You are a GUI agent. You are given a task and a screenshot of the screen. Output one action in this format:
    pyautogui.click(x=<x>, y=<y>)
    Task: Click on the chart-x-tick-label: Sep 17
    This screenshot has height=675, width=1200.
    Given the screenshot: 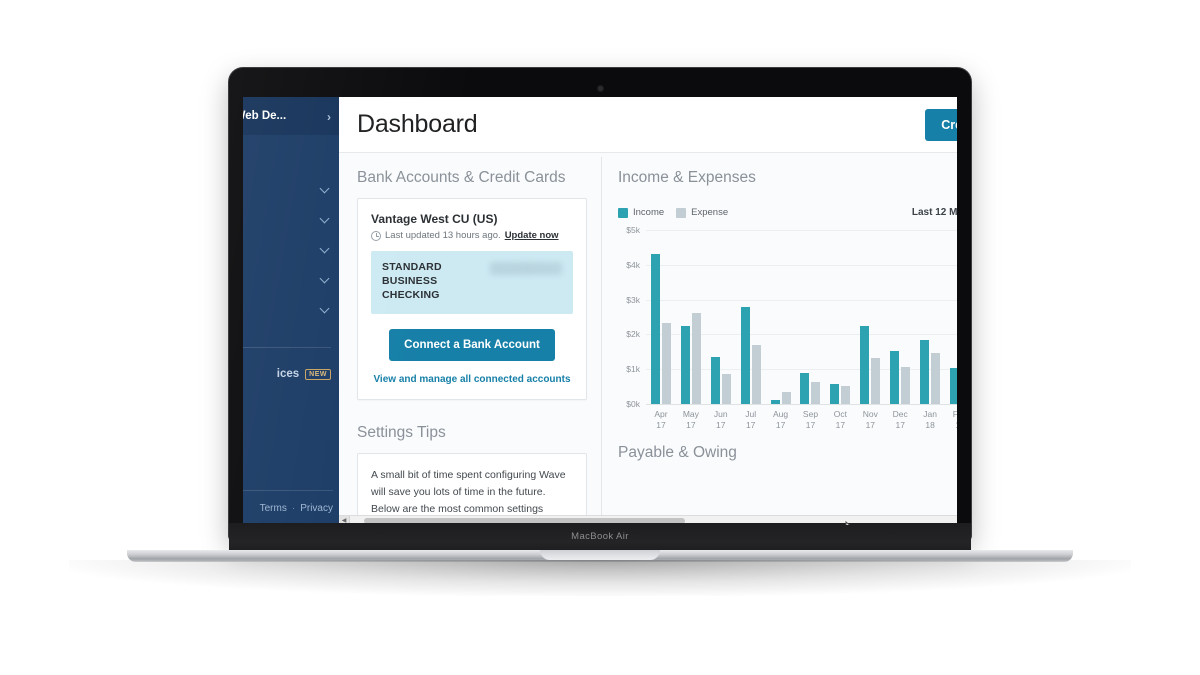 What is the action you would take?
    pyautogui.click(x=810, y=420)
    